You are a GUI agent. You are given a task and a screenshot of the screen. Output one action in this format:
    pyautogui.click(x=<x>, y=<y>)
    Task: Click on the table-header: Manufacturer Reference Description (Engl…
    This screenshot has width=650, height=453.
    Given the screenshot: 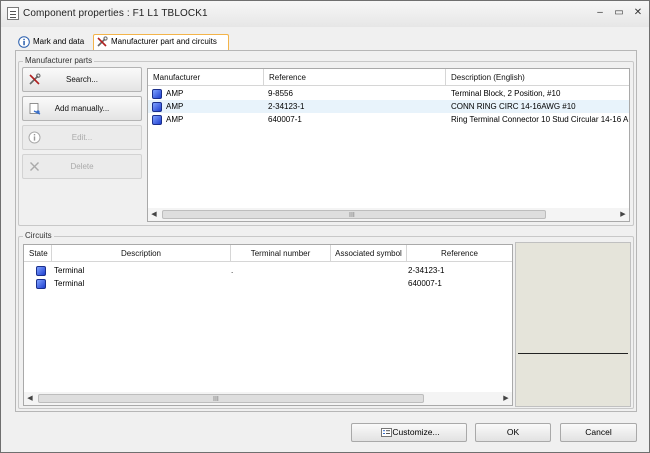 What is the action you would take?
    pyautogui.click(x=388, y=77)
    